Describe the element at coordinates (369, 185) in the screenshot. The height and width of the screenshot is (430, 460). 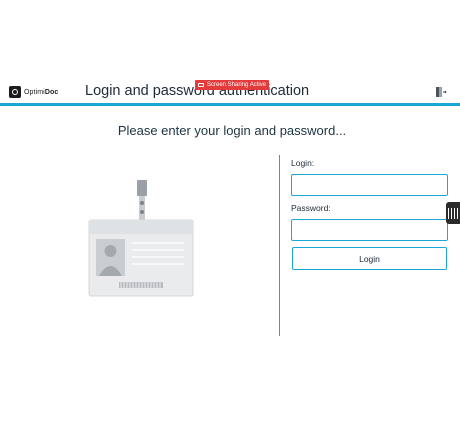
I see `login-input` at that location.